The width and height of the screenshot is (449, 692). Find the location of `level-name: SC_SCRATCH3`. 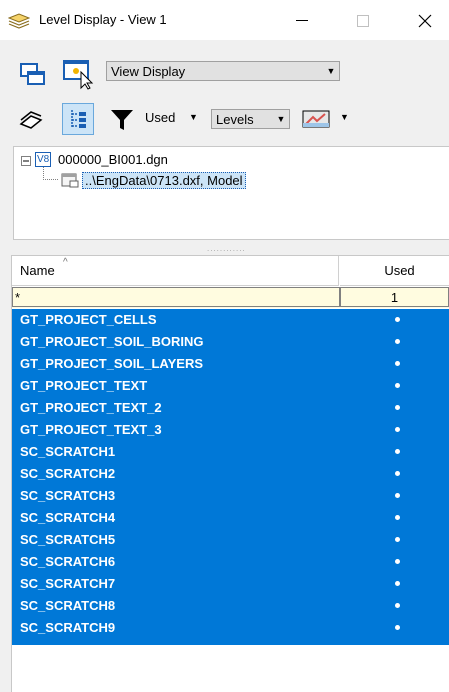

level-name: SC_SCRATCH3 is located at coordinates (68, 495).